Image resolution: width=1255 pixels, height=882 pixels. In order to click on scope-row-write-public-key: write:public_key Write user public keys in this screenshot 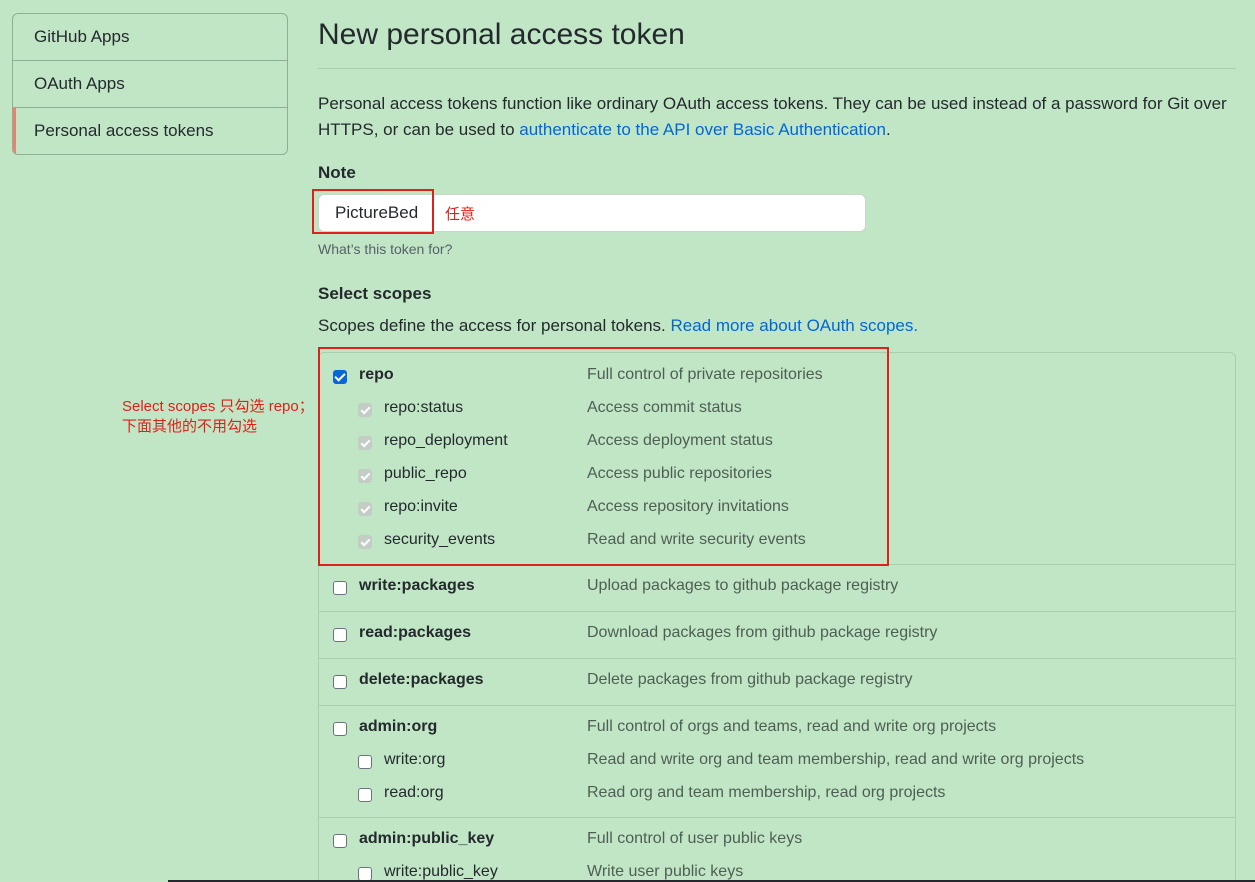, I will do `click(777, 871)`.